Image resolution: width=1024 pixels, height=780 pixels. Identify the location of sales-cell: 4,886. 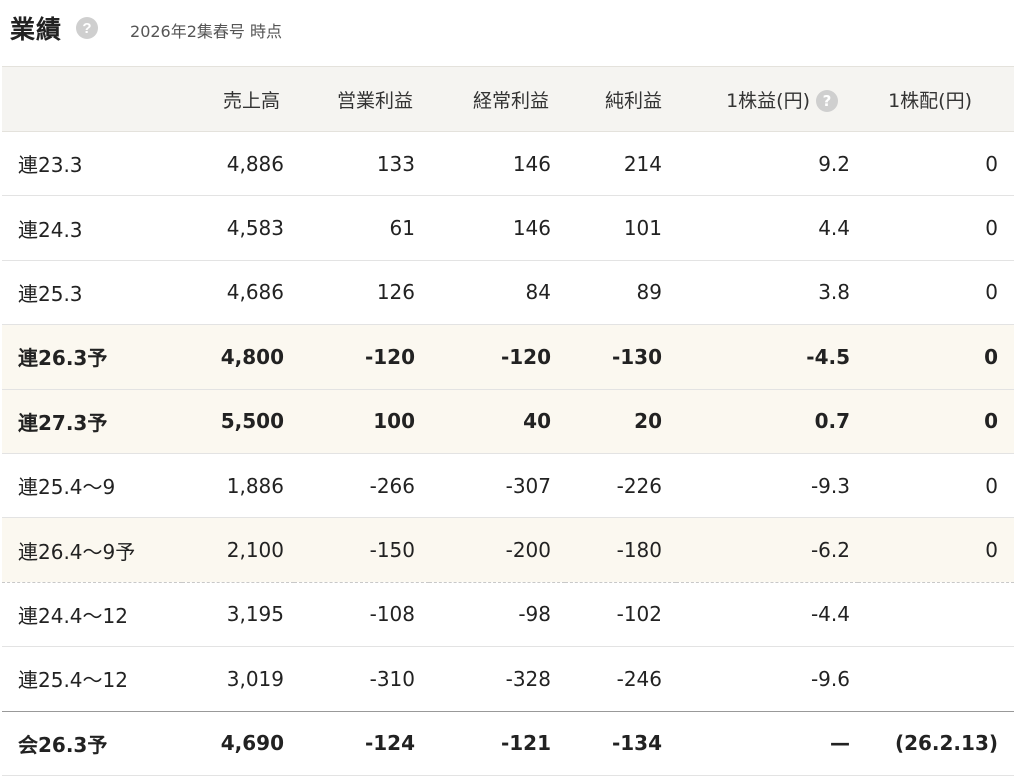
(238, 164).